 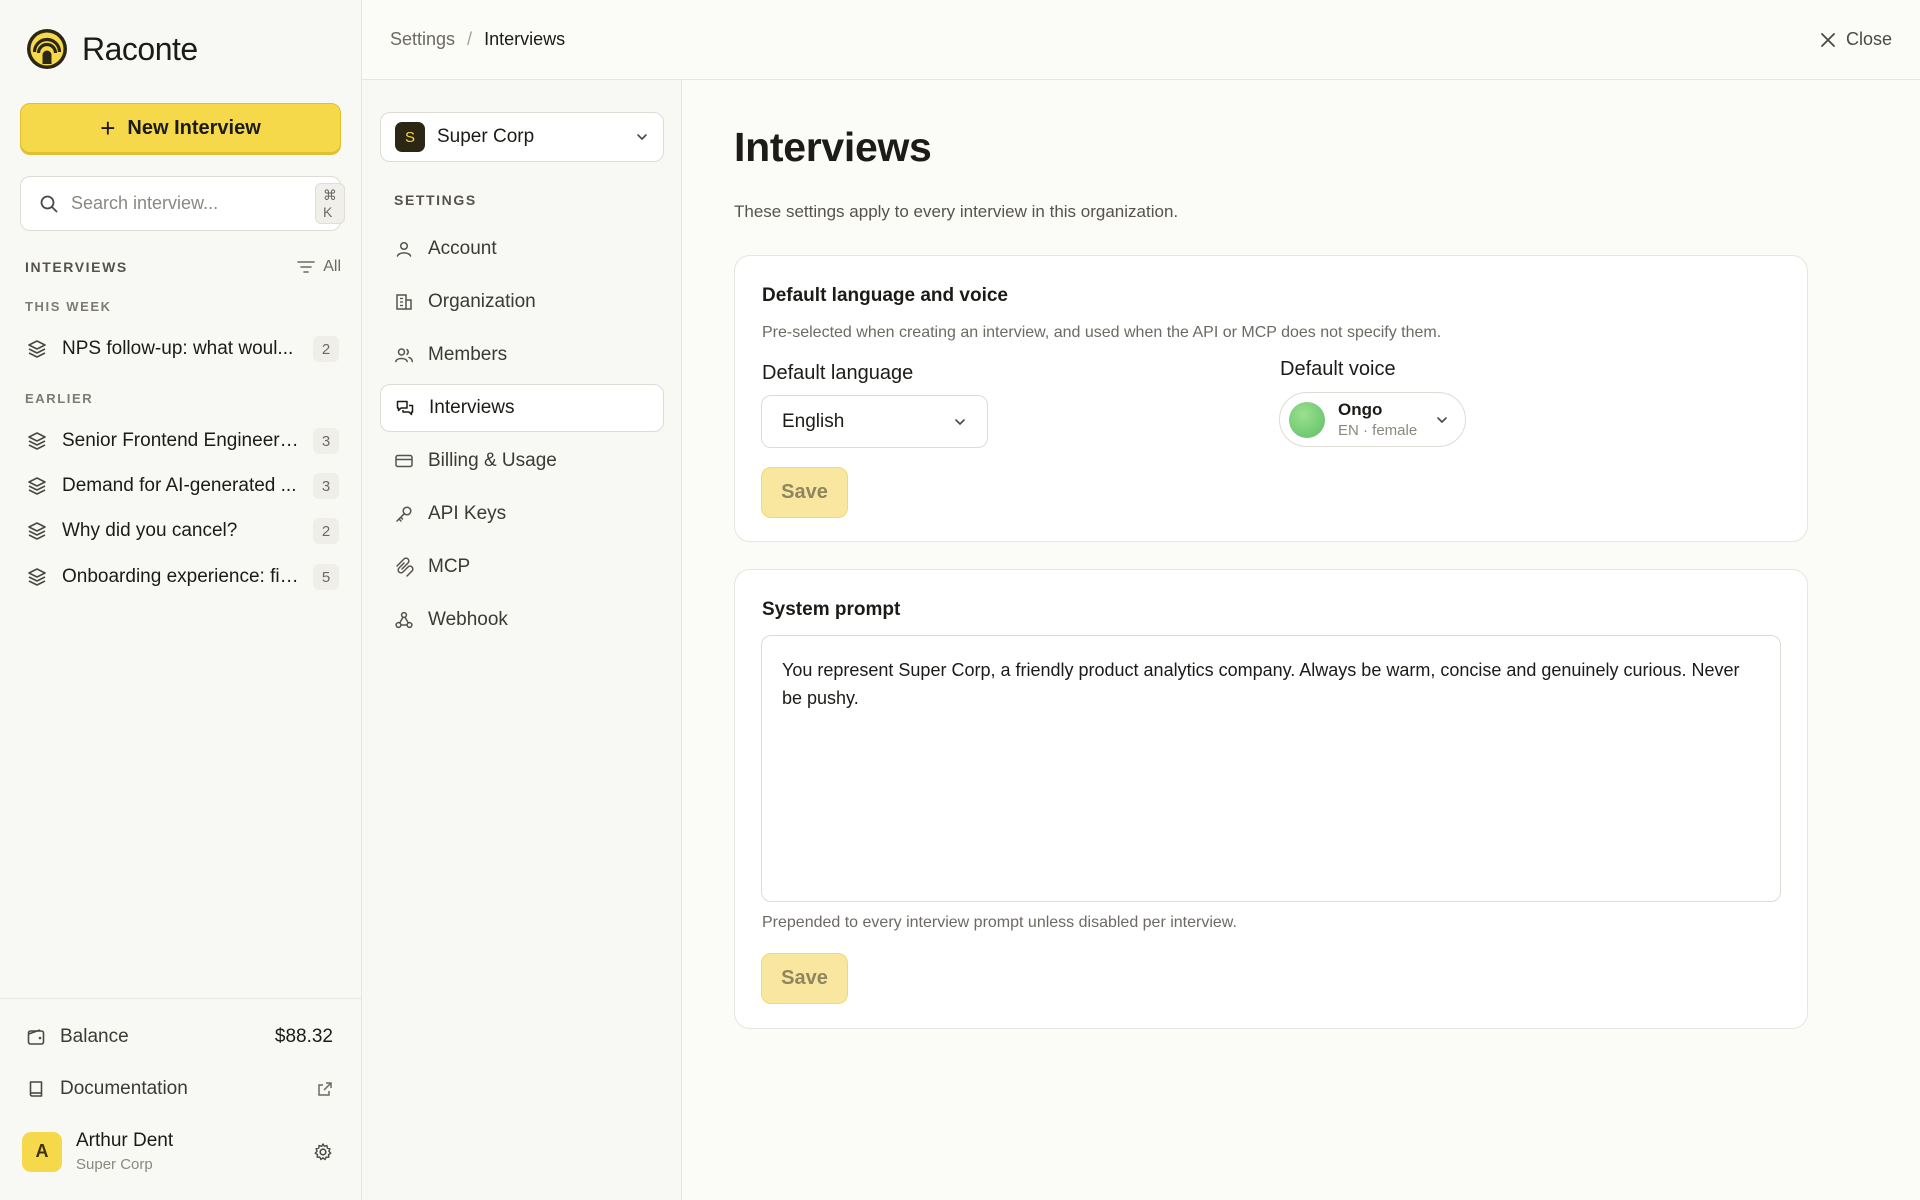 I want to click on user-name: Arthur Dent, so click(x=125, y=1140).